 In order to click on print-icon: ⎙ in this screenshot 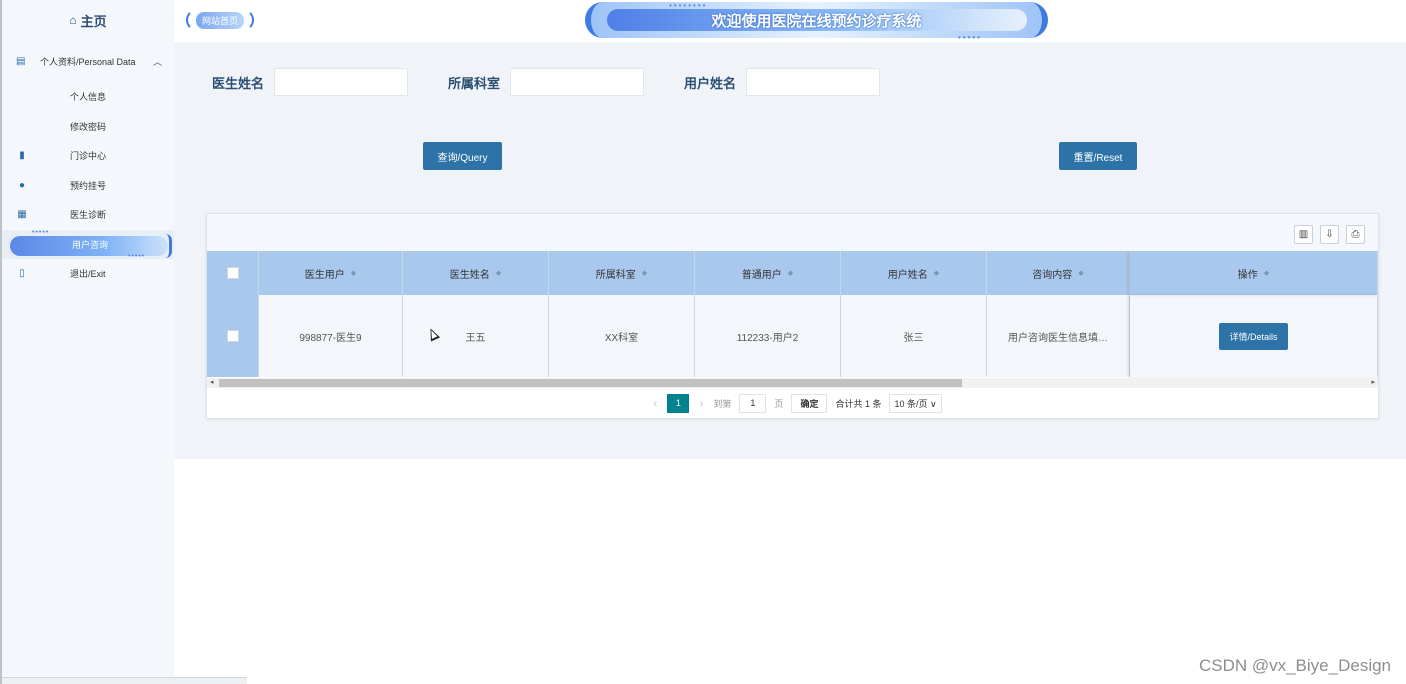, I will do `click(1355, 234)`.